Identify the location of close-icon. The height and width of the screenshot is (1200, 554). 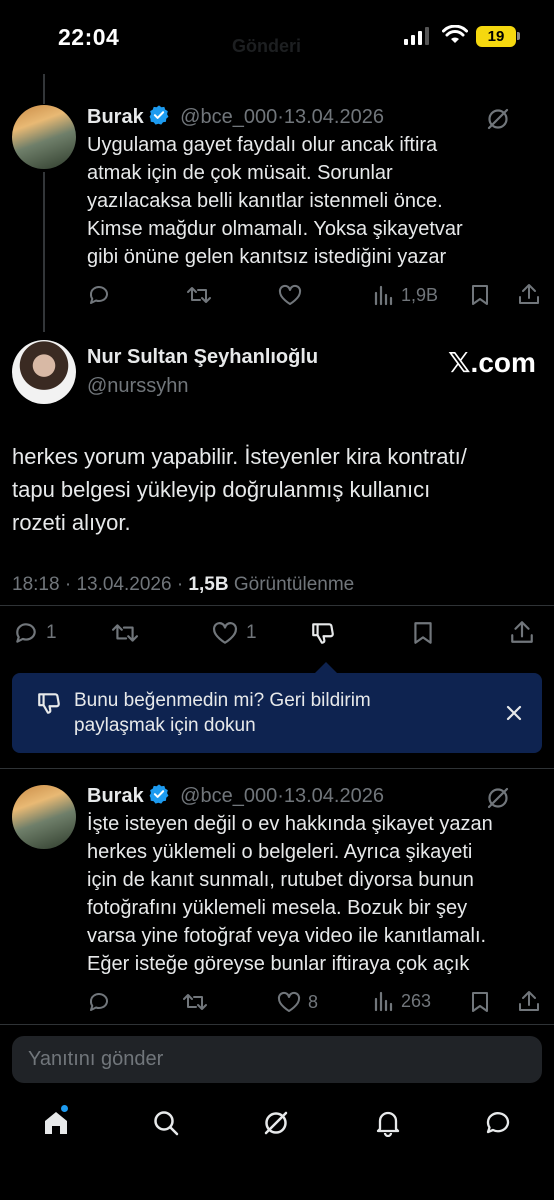
(514, 713).